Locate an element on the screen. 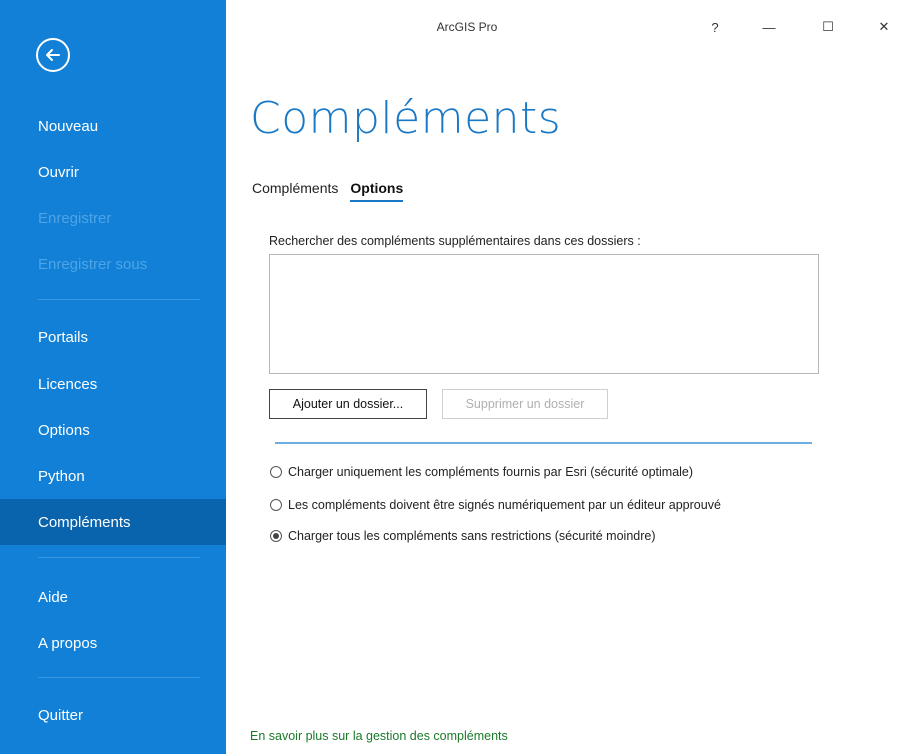 The width and height of the screenshot is (908, 754). close-button: ✕ is located at coordinates (884, 27).